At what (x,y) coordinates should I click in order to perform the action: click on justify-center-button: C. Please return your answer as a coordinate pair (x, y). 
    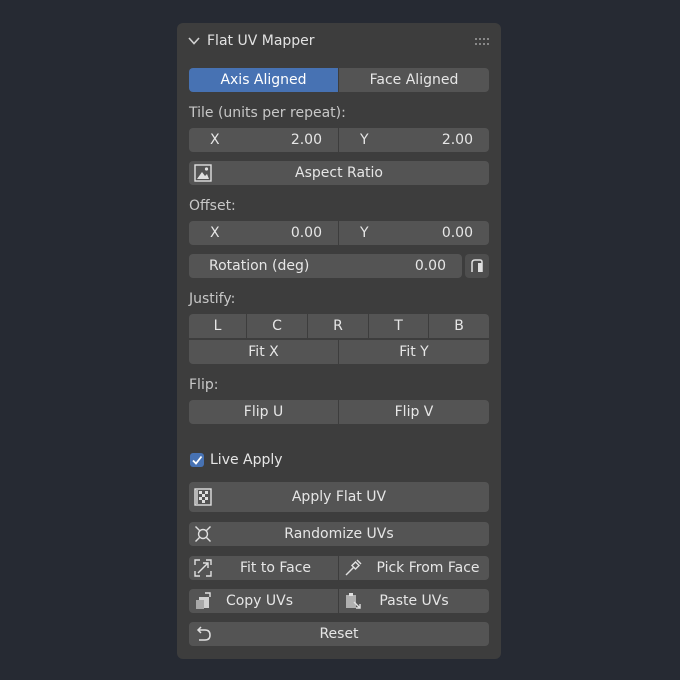
    Looking at the image, I should click on (277, 326).